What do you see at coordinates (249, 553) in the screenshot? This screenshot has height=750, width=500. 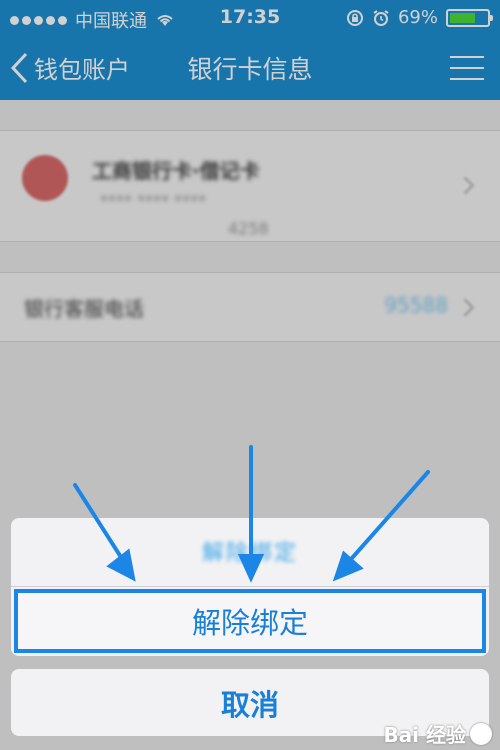 I see `action-sheet-title: 解除绑定` at bounding box center [249, 553].